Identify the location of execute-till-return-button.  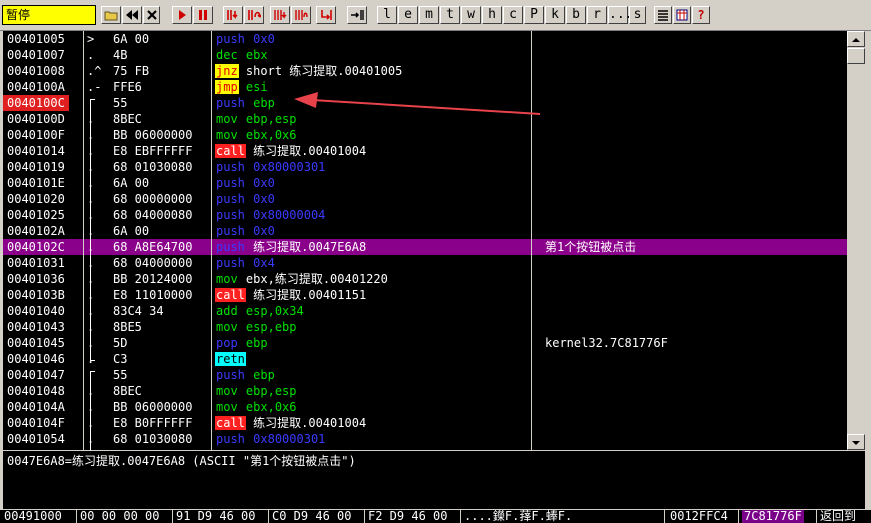
(326, 15).